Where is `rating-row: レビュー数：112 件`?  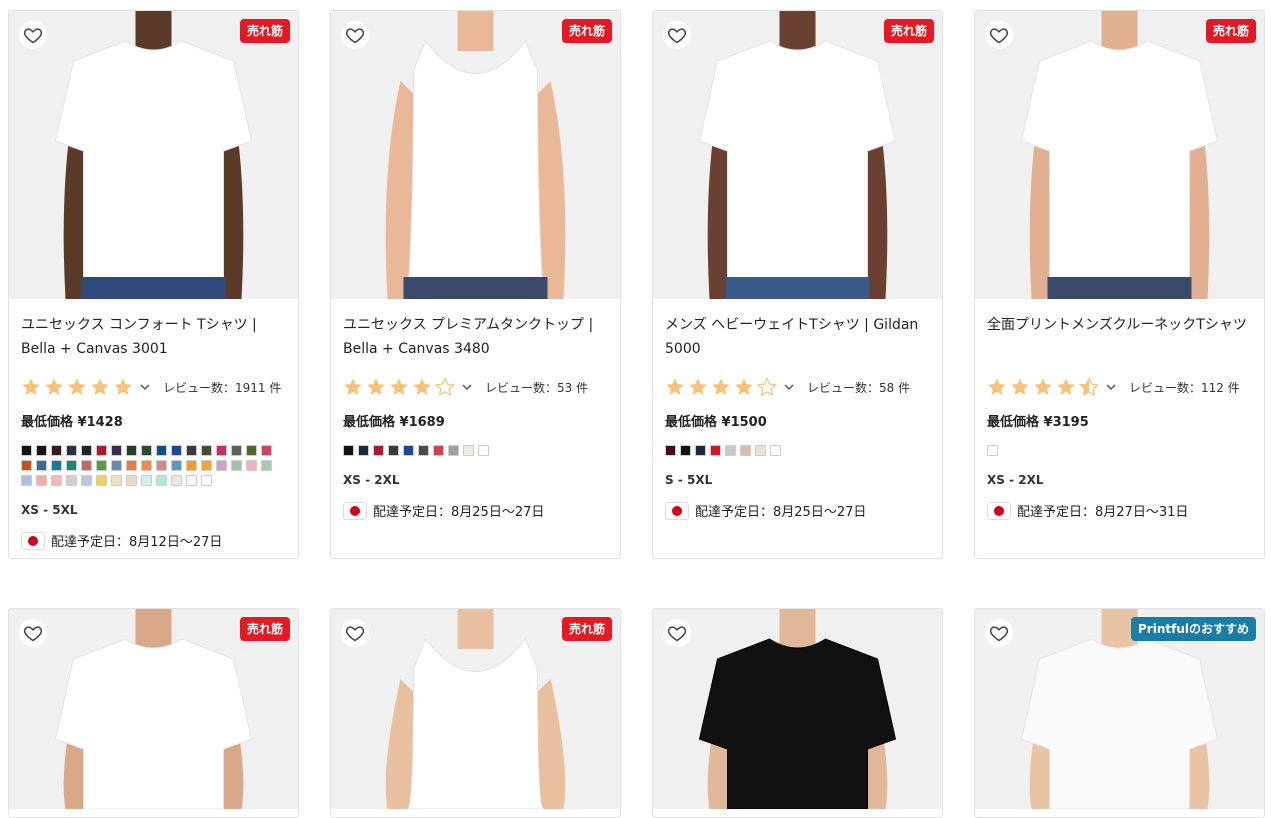
rating-row: レビュー数：112 件 is located at coordinates (1113, 387).